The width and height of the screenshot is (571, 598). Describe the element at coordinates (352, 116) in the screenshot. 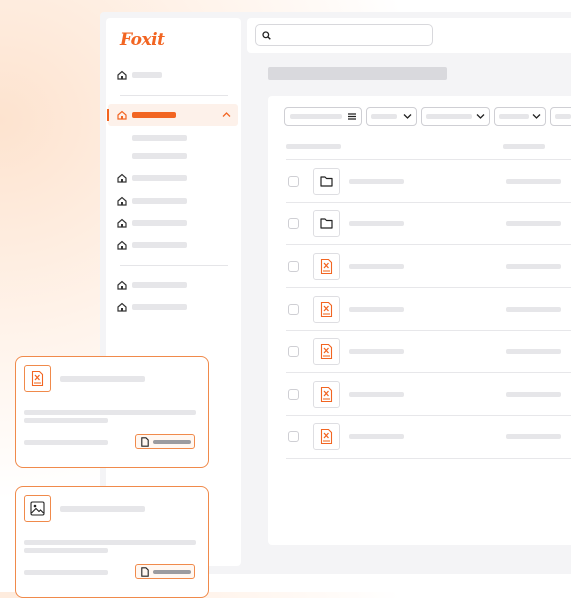

I see `list-icon` at that location.